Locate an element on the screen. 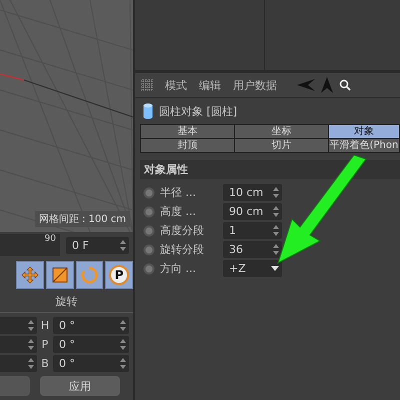 This screenshot has height=400, width=400. move-icon is located at coordinates (29, 275).